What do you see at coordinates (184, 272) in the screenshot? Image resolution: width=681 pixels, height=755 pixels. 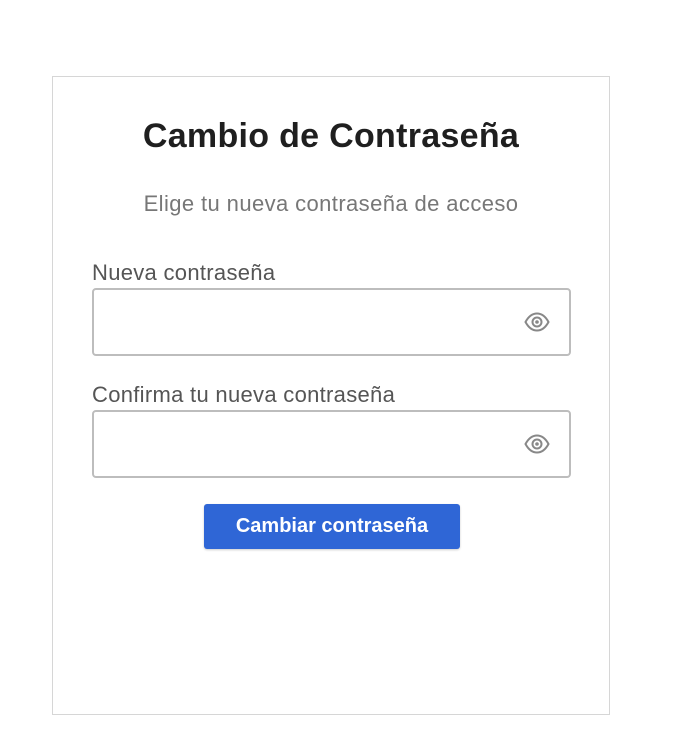 I see `new-password-label: Nueva contraseña` at bounding box center [184, 272].